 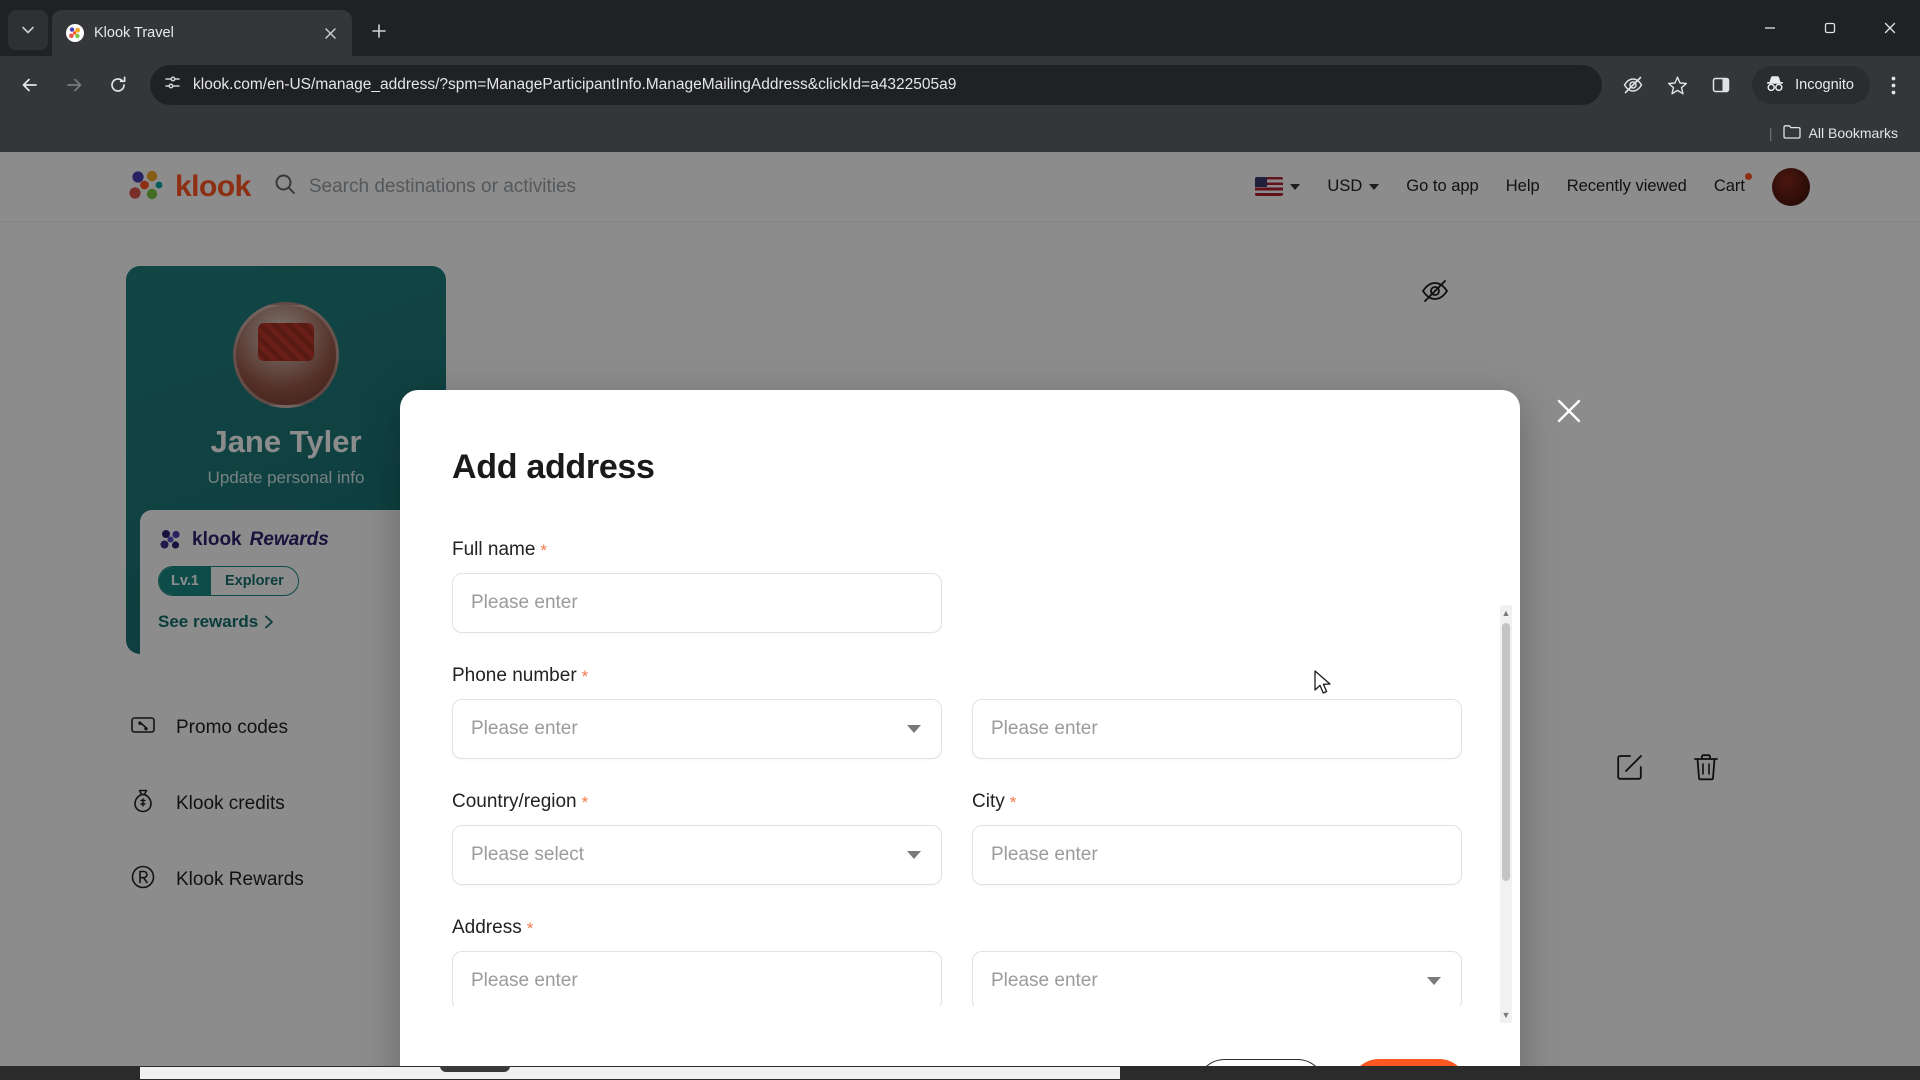 I want to click on forward-arrow-icon, so click(x=74, y=85).